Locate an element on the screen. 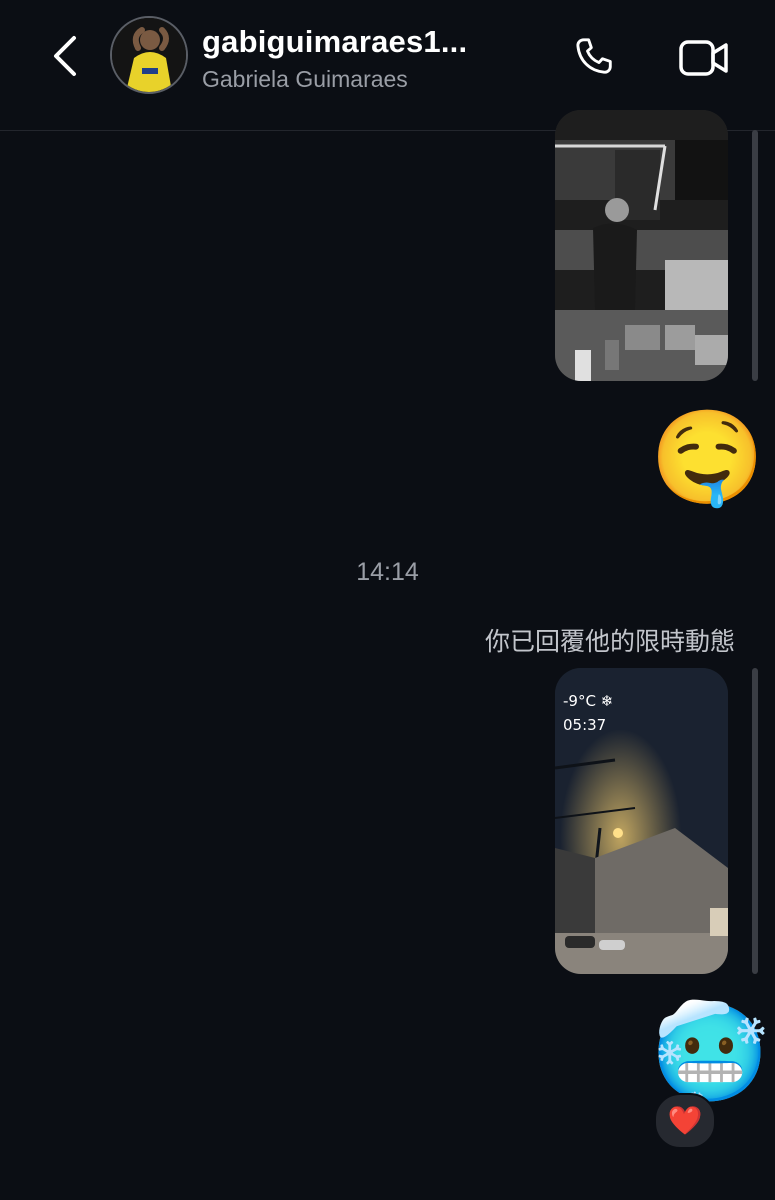  message-reaction: ❤️ is located at coordinates (685, 1121).